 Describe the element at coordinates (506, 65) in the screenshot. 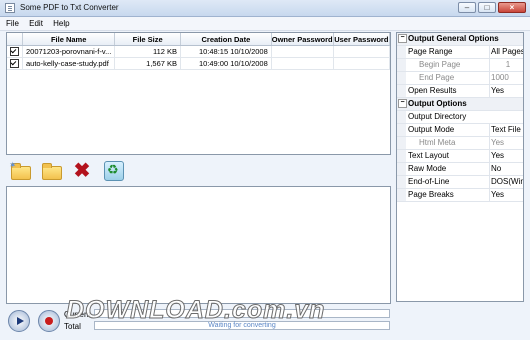

I see `prop-value: 1` at that location.